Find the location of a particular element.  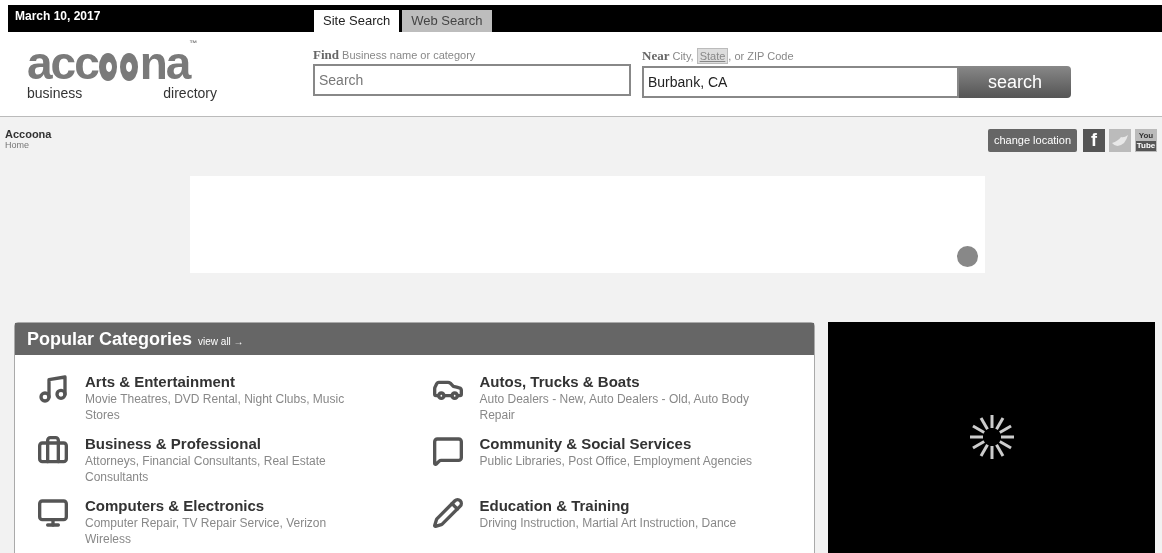

logo-eyes-icon is located at coordinates (118, 67).